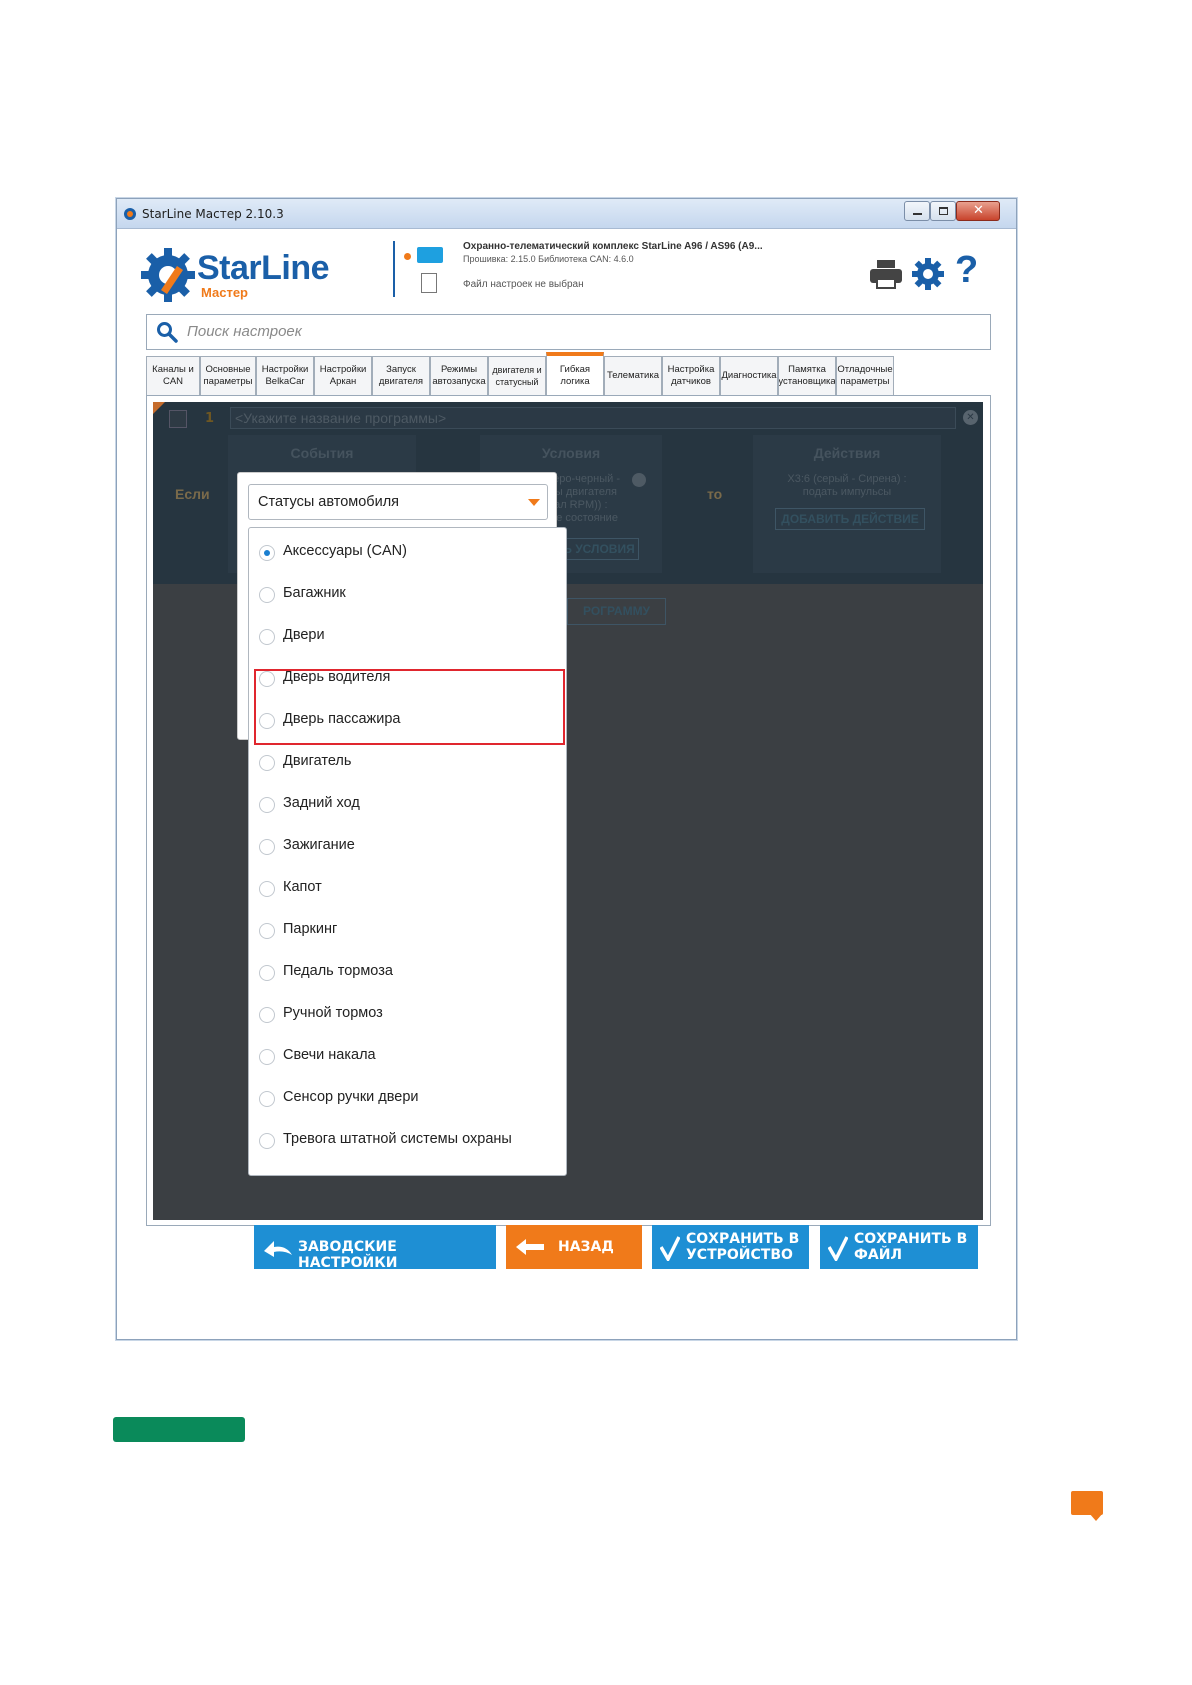 The width and height of the screenshot is (1192, 1685). Describe the element at coordinates (407, 595) in the screenshot. I see `option-trunk: Багажник` at that location.